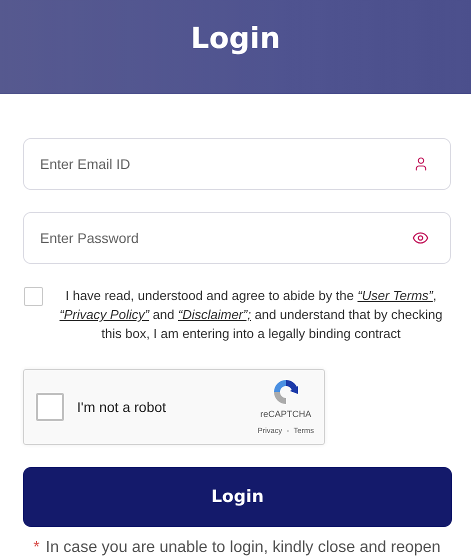 The height and width of the screenshot is (557, 471). I want to click on captcha-label: I'm not a robot, so click(122, 407).